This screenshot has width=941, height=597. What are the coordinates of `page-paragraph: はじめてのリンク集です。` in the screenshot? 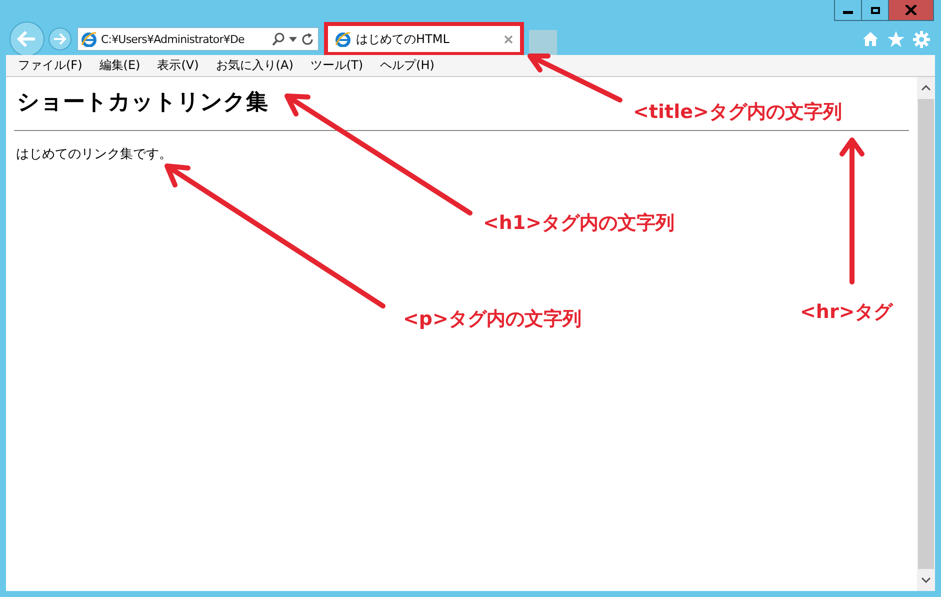 It's located at (94, 154).